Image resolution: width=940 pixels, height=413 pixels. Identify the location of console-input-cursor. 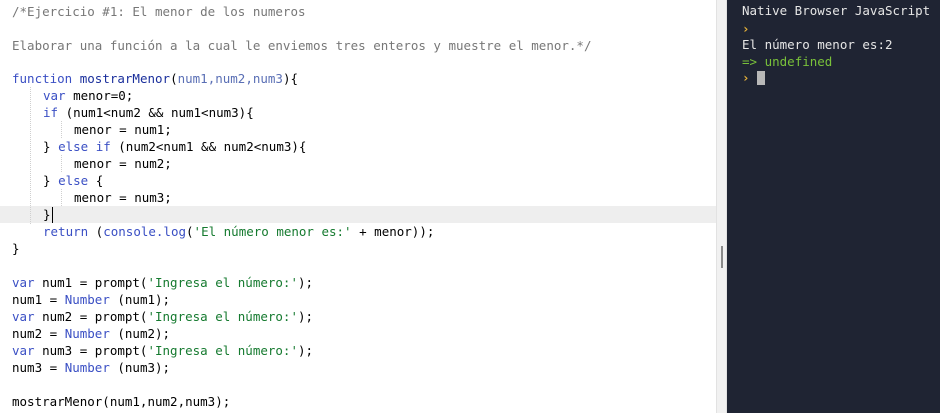
(761, 78).